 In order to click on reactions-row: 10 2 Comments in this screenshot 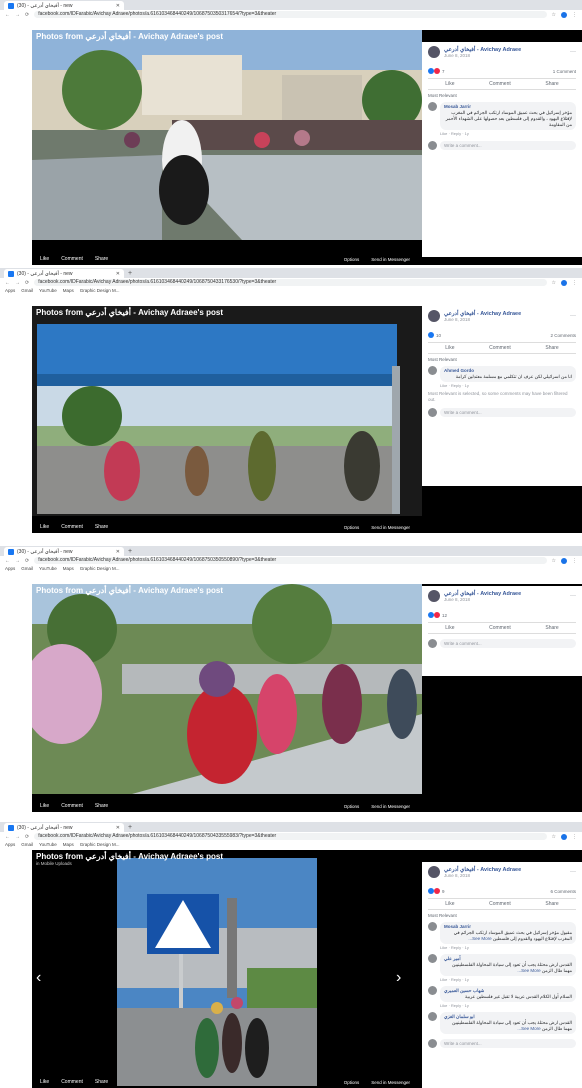, I will do `click(502, 335)`.